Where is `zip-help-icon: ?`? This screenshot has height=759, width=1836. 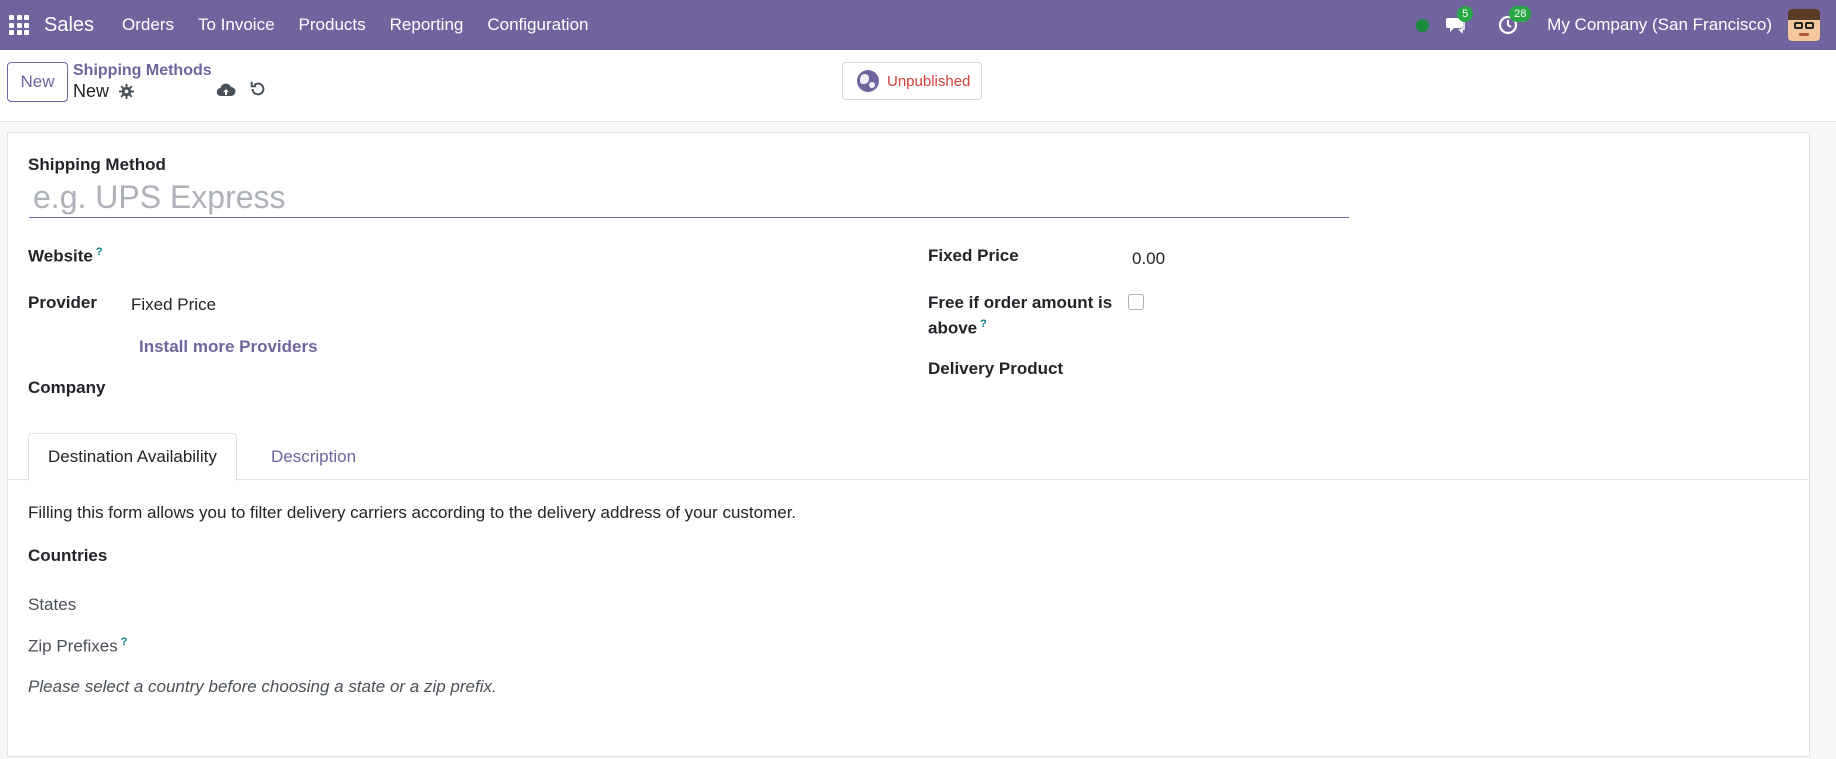 zip-help-icon: ? is located at coordinates (124, 642).